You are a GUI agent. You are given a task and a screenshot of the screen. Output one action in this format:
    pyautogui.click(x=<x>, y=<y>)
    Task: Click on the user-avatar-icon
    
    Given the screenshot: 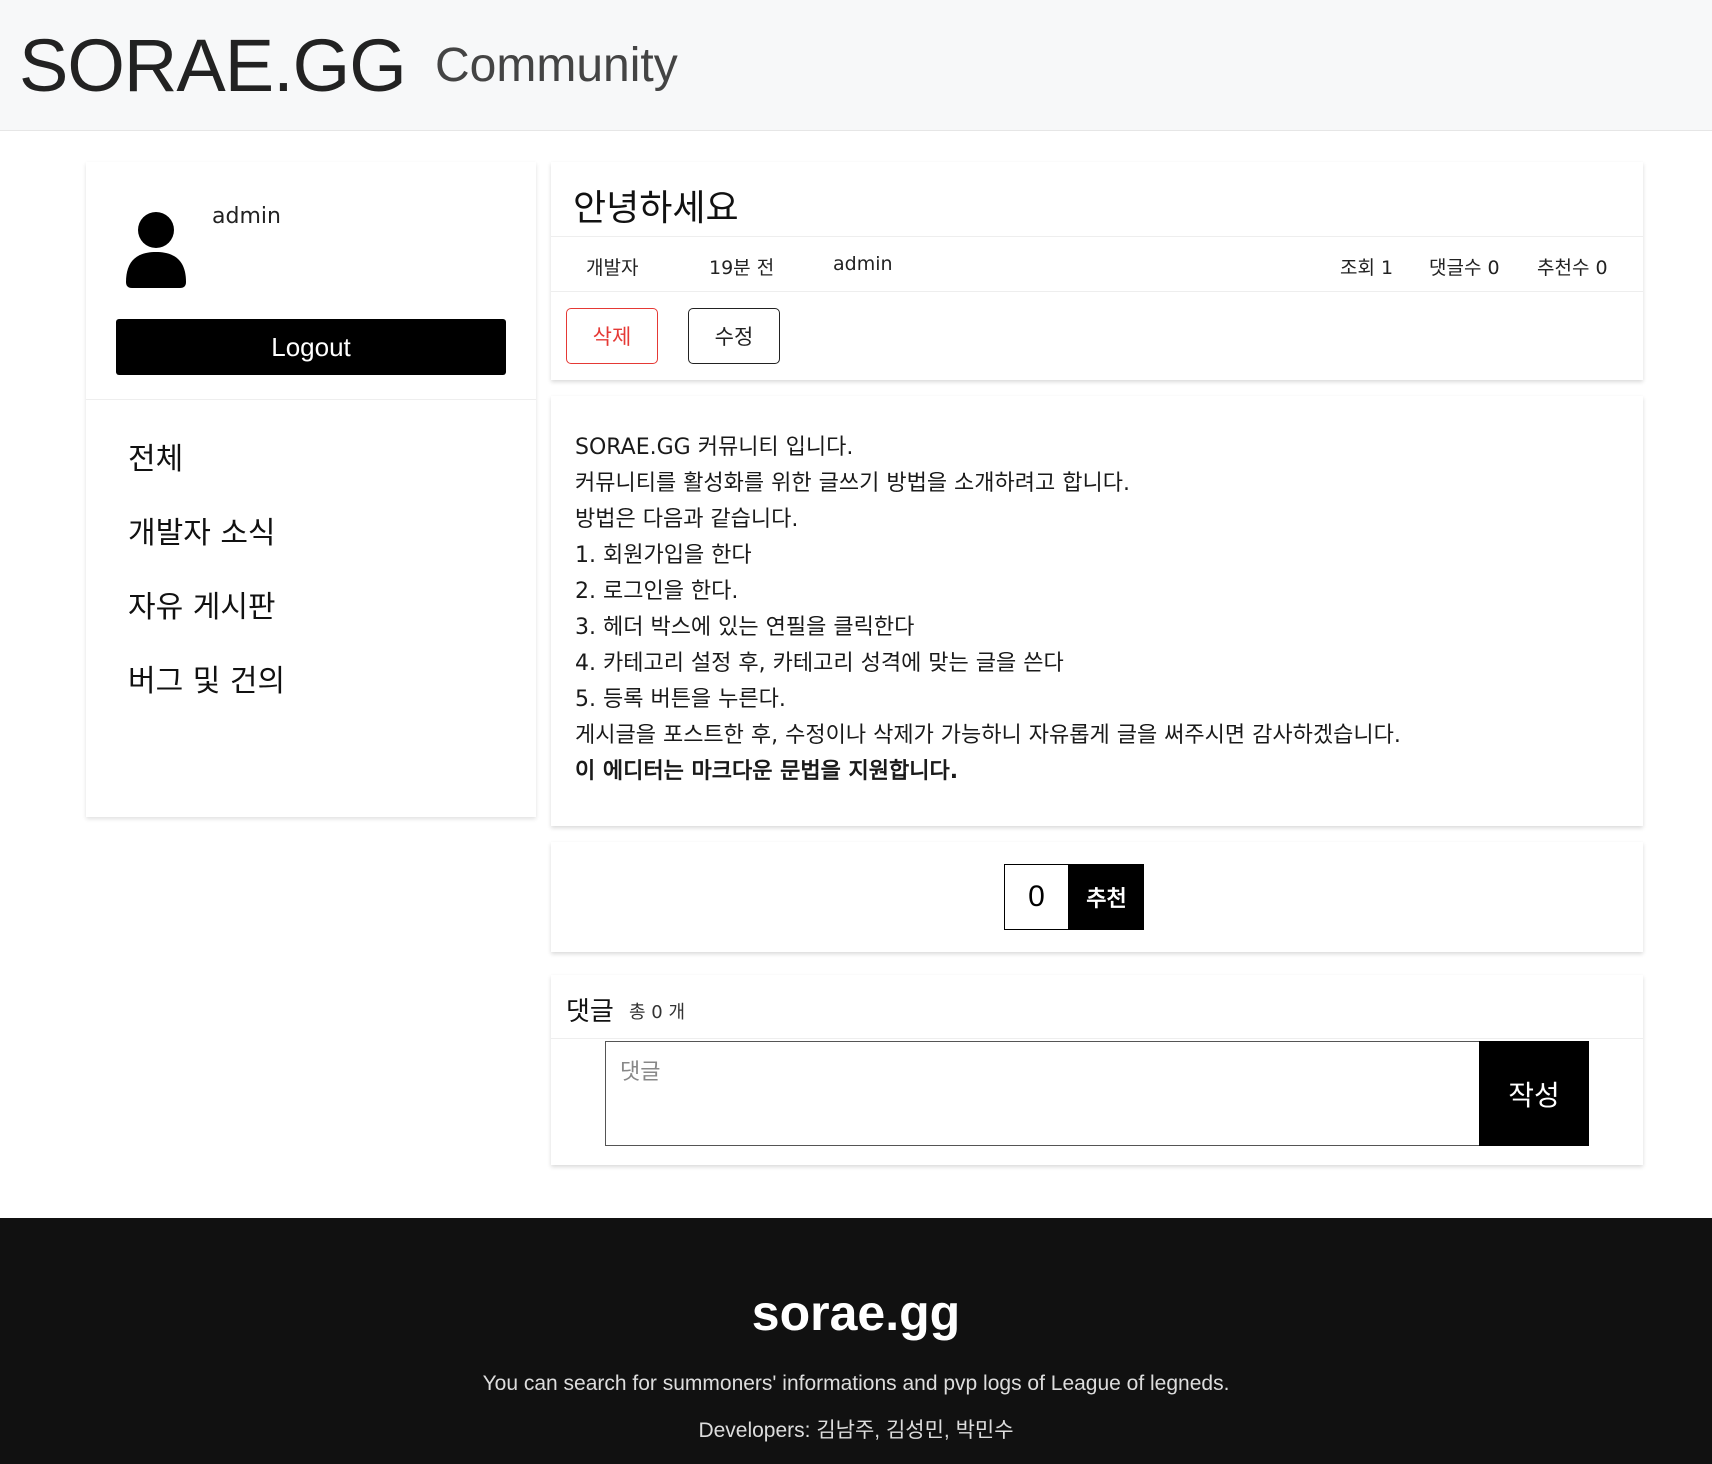 What is the action you would take?
    pyautogui.click(x=156, y=250)
    